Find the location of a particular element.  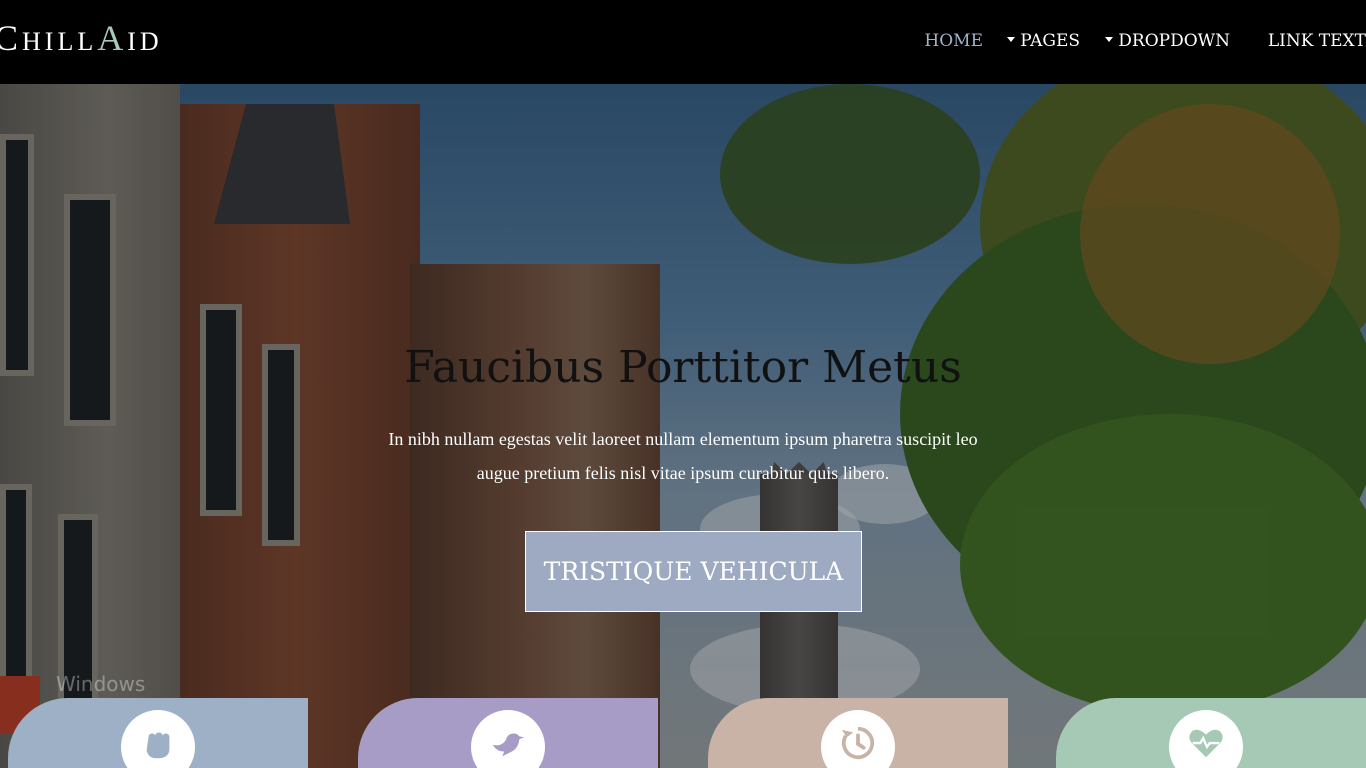

brand-logo: CHILLAID is located at coordinates (81, 38).